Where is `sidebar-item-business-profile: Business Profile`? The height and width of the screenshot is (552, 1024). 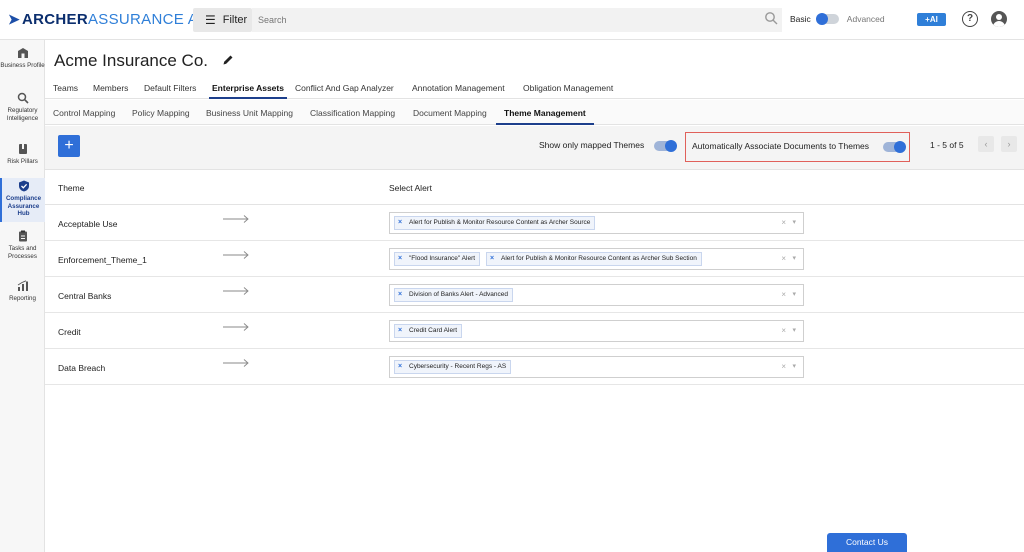 sidebar-item-business-profile: Business Profile is located at coordinates (22, 65).